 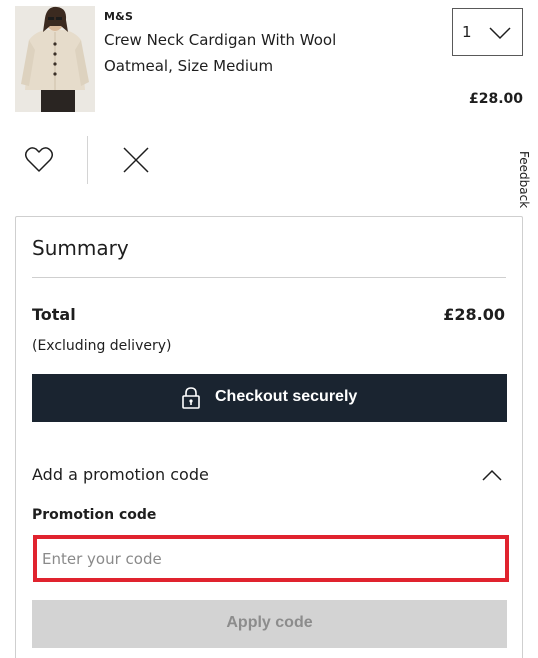 I want to click on product-variant: Oatmeal, Size Medium, so click(x=189, y=66).